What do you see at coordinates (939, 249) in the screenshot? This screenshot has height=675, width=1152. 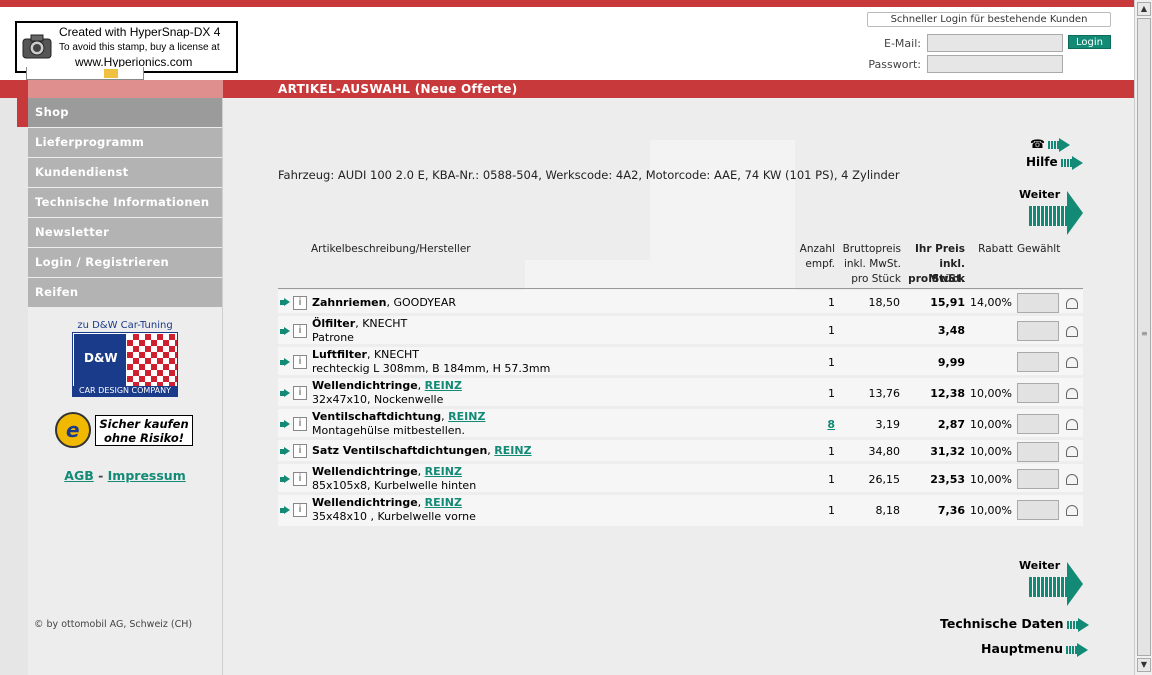 I see `header-ihr-preis-1: Ihr Preis` at bounding box center [939, 249].